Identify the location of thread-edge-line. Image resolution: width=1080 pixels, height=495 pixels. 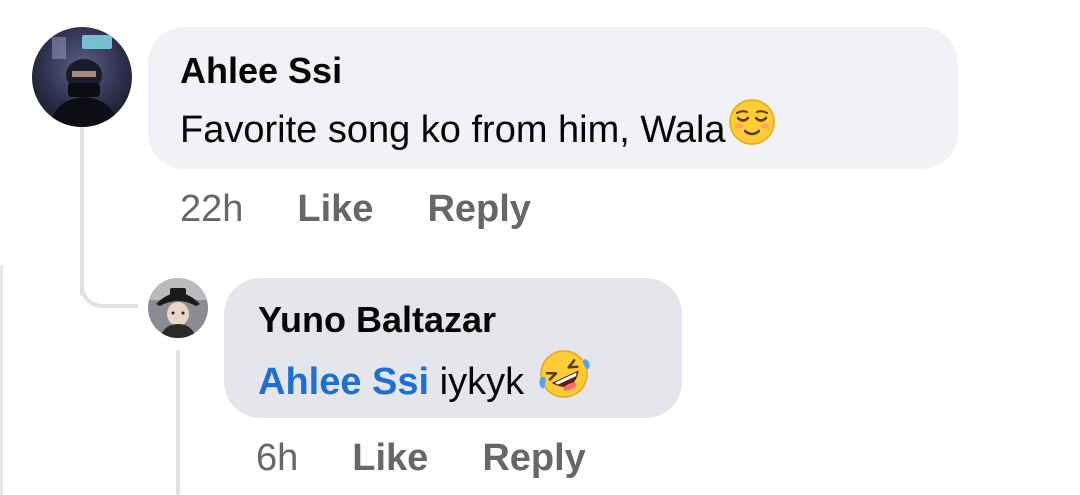
(1, 380).